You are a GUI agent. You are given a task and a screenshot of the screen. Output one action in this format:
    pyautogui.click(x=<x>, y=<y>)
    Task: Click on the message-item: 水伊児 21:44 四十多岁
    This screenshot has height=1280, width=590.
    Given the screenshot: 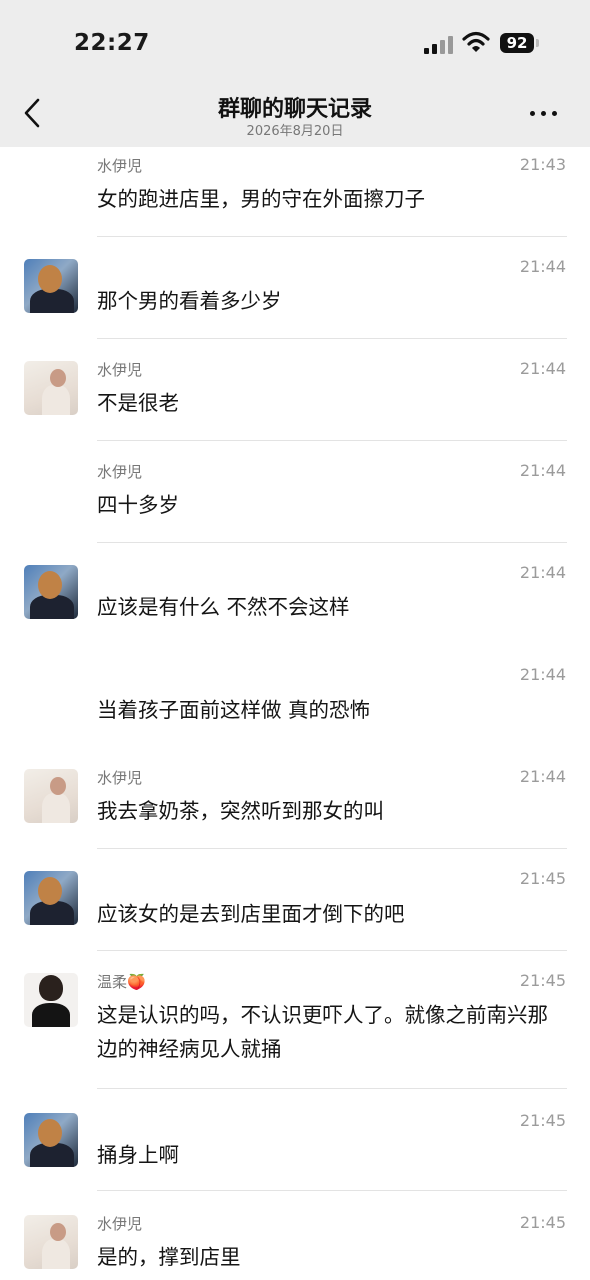 What is the action you would take?
    pyautogui.click(x=295, y=498)
    